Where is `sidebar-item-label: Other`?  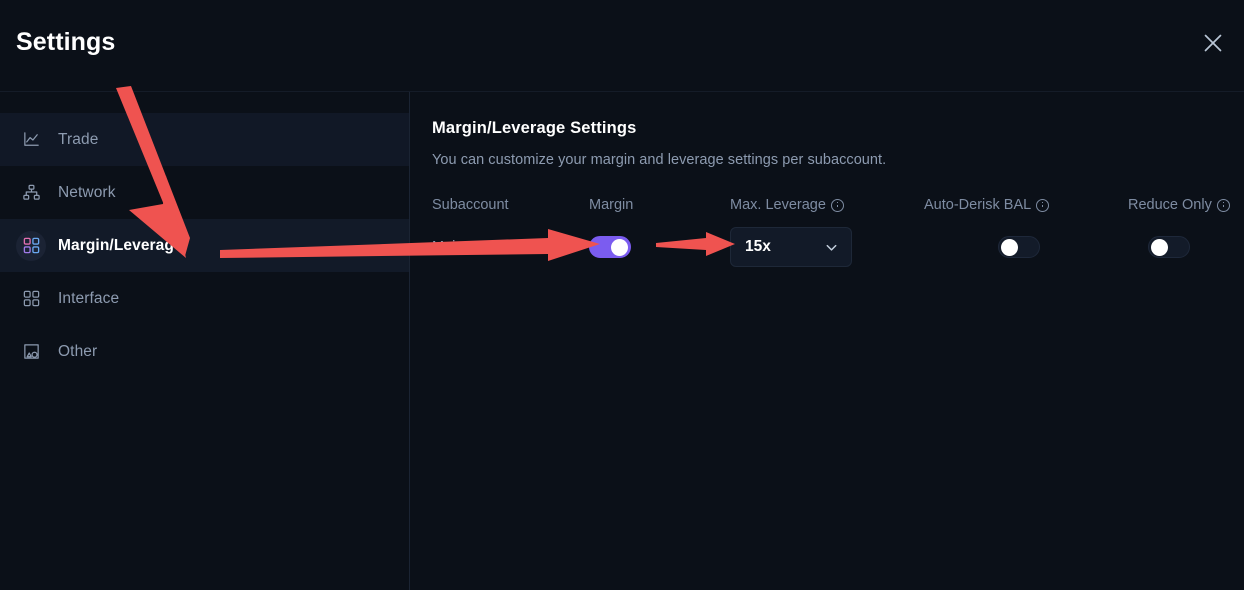
sidebar-item-label: Other is located at coordinates (78, 351).